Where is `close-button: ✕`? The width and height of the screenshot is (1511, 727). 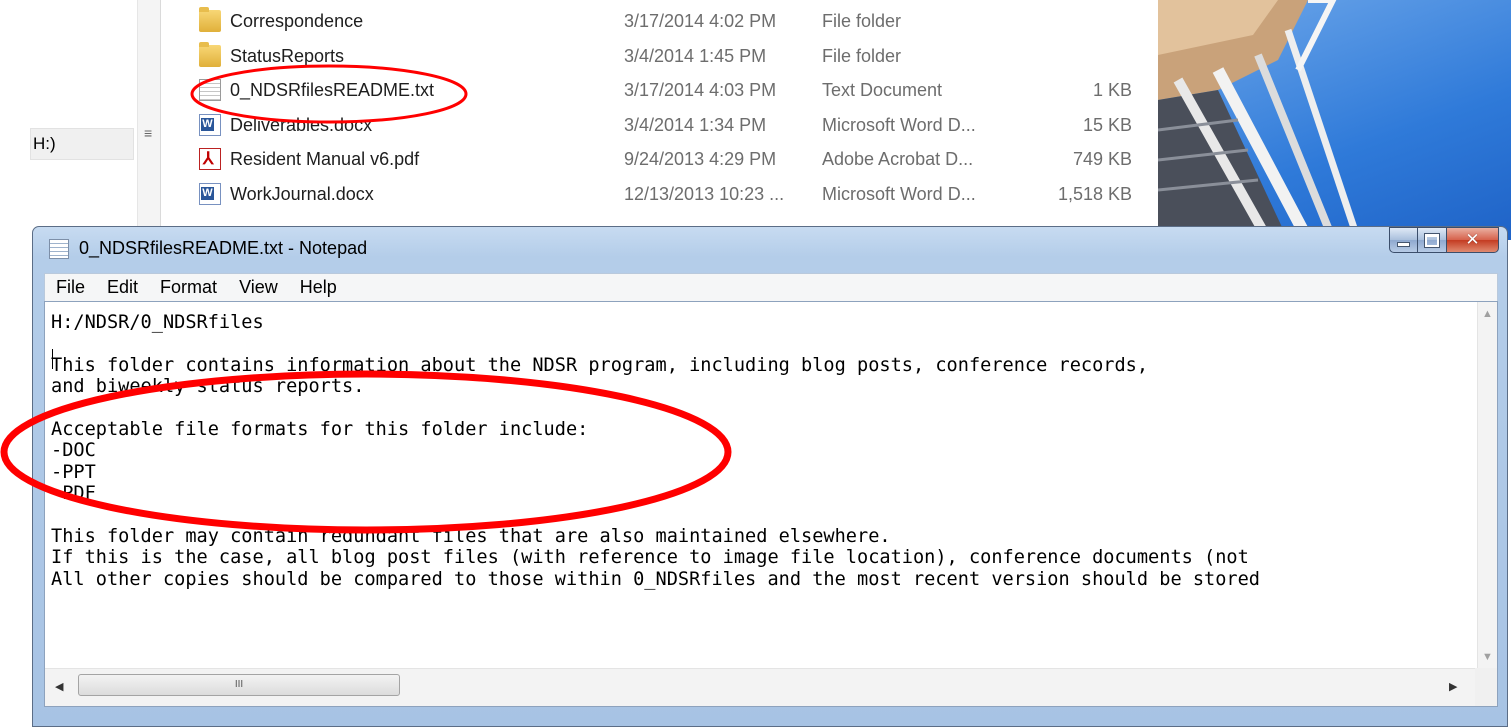 close-button: ✕ is located at coordinates (1473, 240).